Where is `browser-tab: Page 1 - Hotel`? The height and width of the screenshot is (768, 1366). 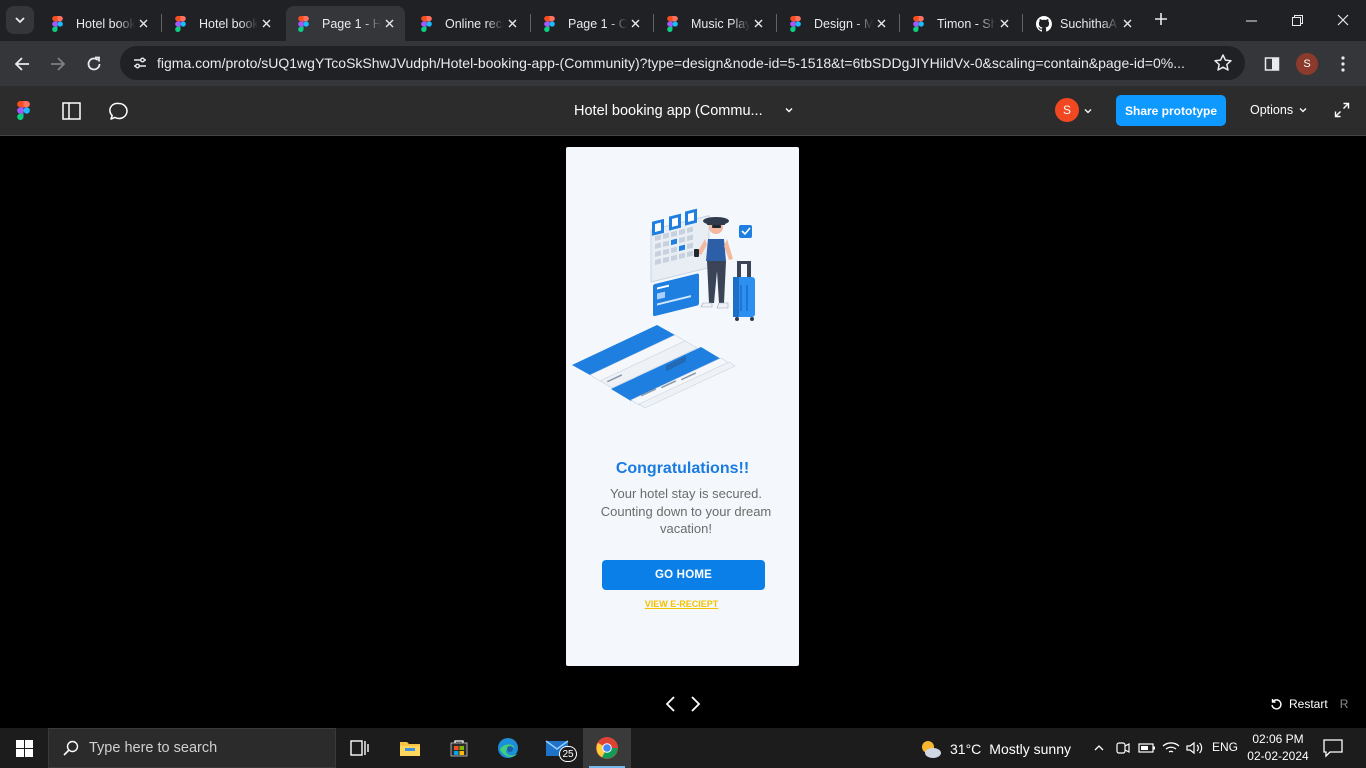 browser-tab: Page 1 - Hotel is located at coordinates (345, 23).